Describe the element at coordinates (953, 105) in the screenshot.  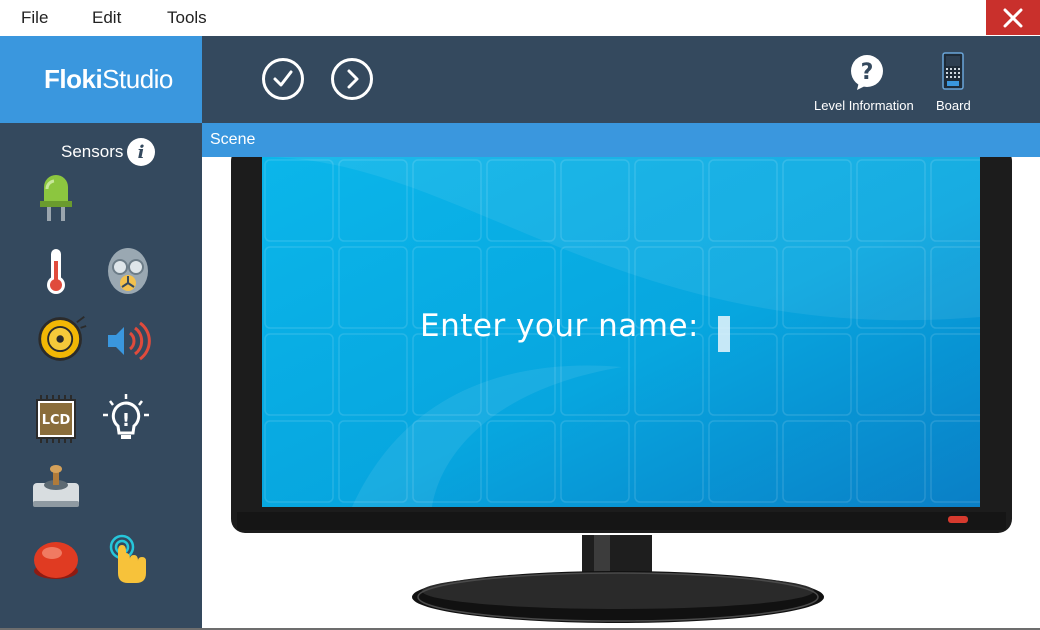
I see `board-label: Board` at that location.